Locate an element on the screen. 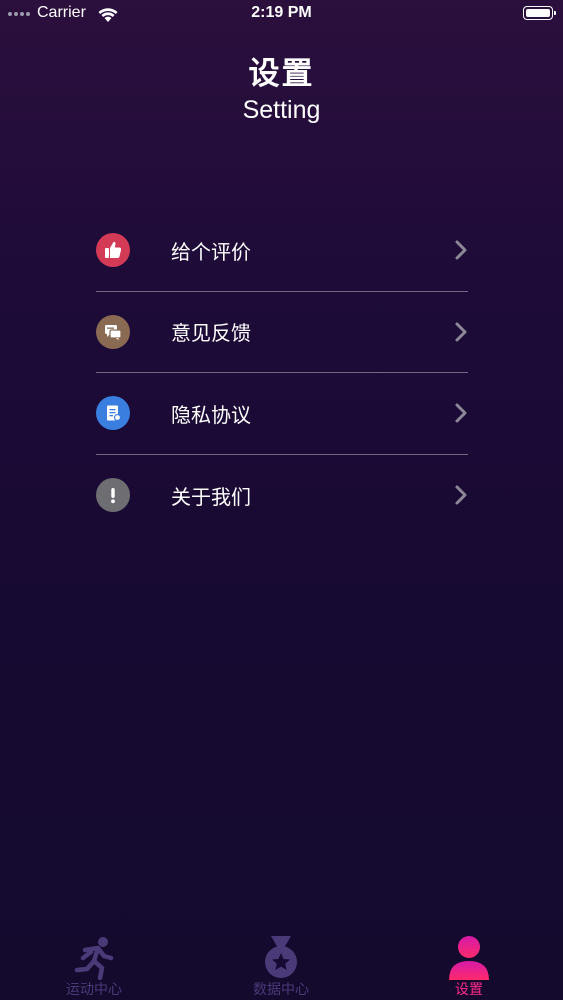 This screenshot has height=1000, width=563. menu-item-privacy: 隐私协议 is located at coordinates (282, 414).